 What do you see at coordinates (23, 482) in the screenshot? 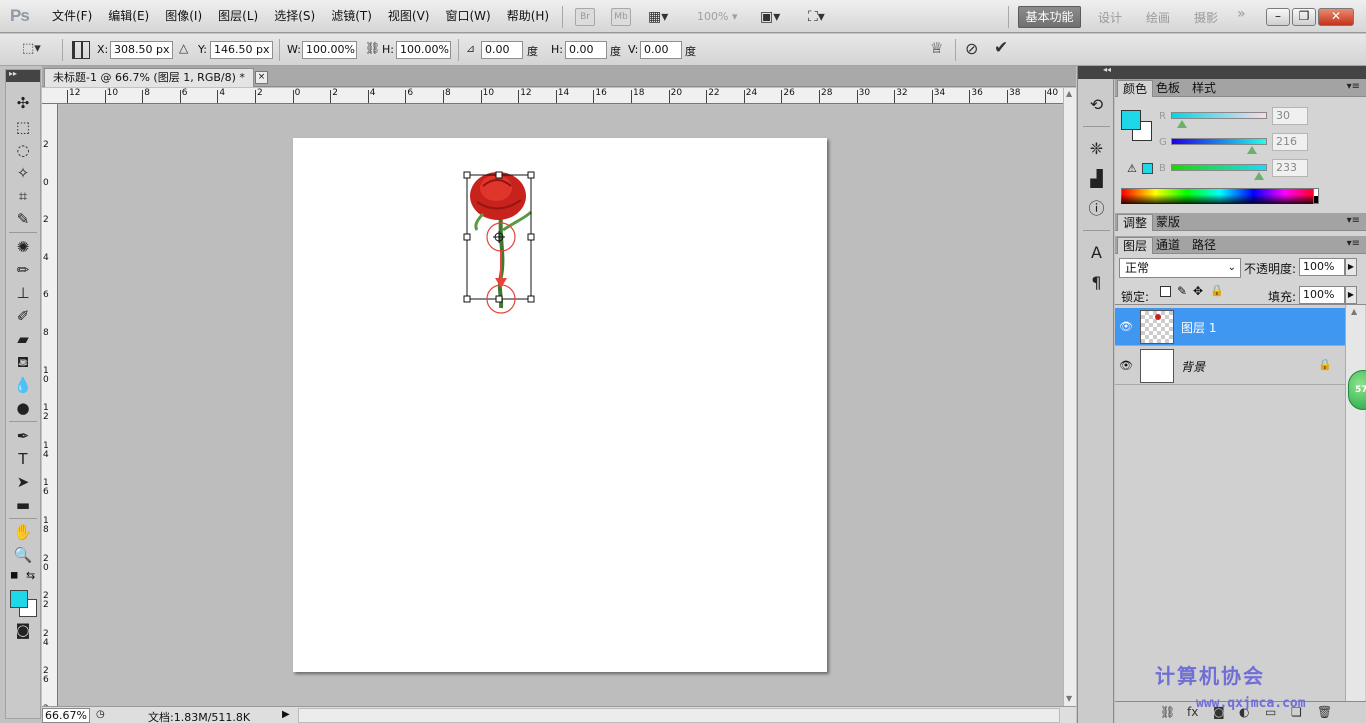
I see `path-selection-tool-icon: ➤` at bounding box center [23, 482].